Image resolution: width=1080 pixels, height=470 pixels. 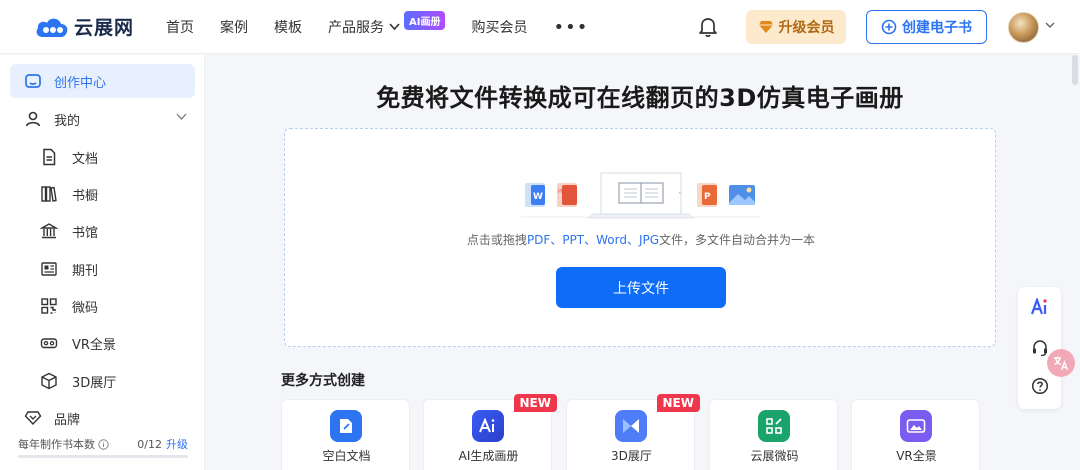 What do you see at coordinates (1040, 386) in the screenshot?
I see `help-icon` at bounding box center [1040, 386].